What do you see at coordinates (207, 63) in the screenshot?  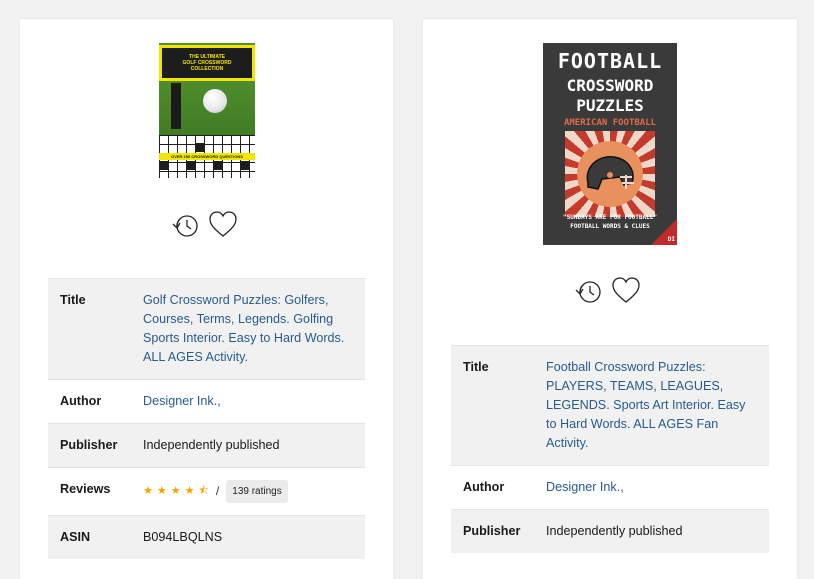 I see `cover-banner: THE ULTIMATE GOLF CROSSWORD COLLECTION` at bounding box center [207, 63].